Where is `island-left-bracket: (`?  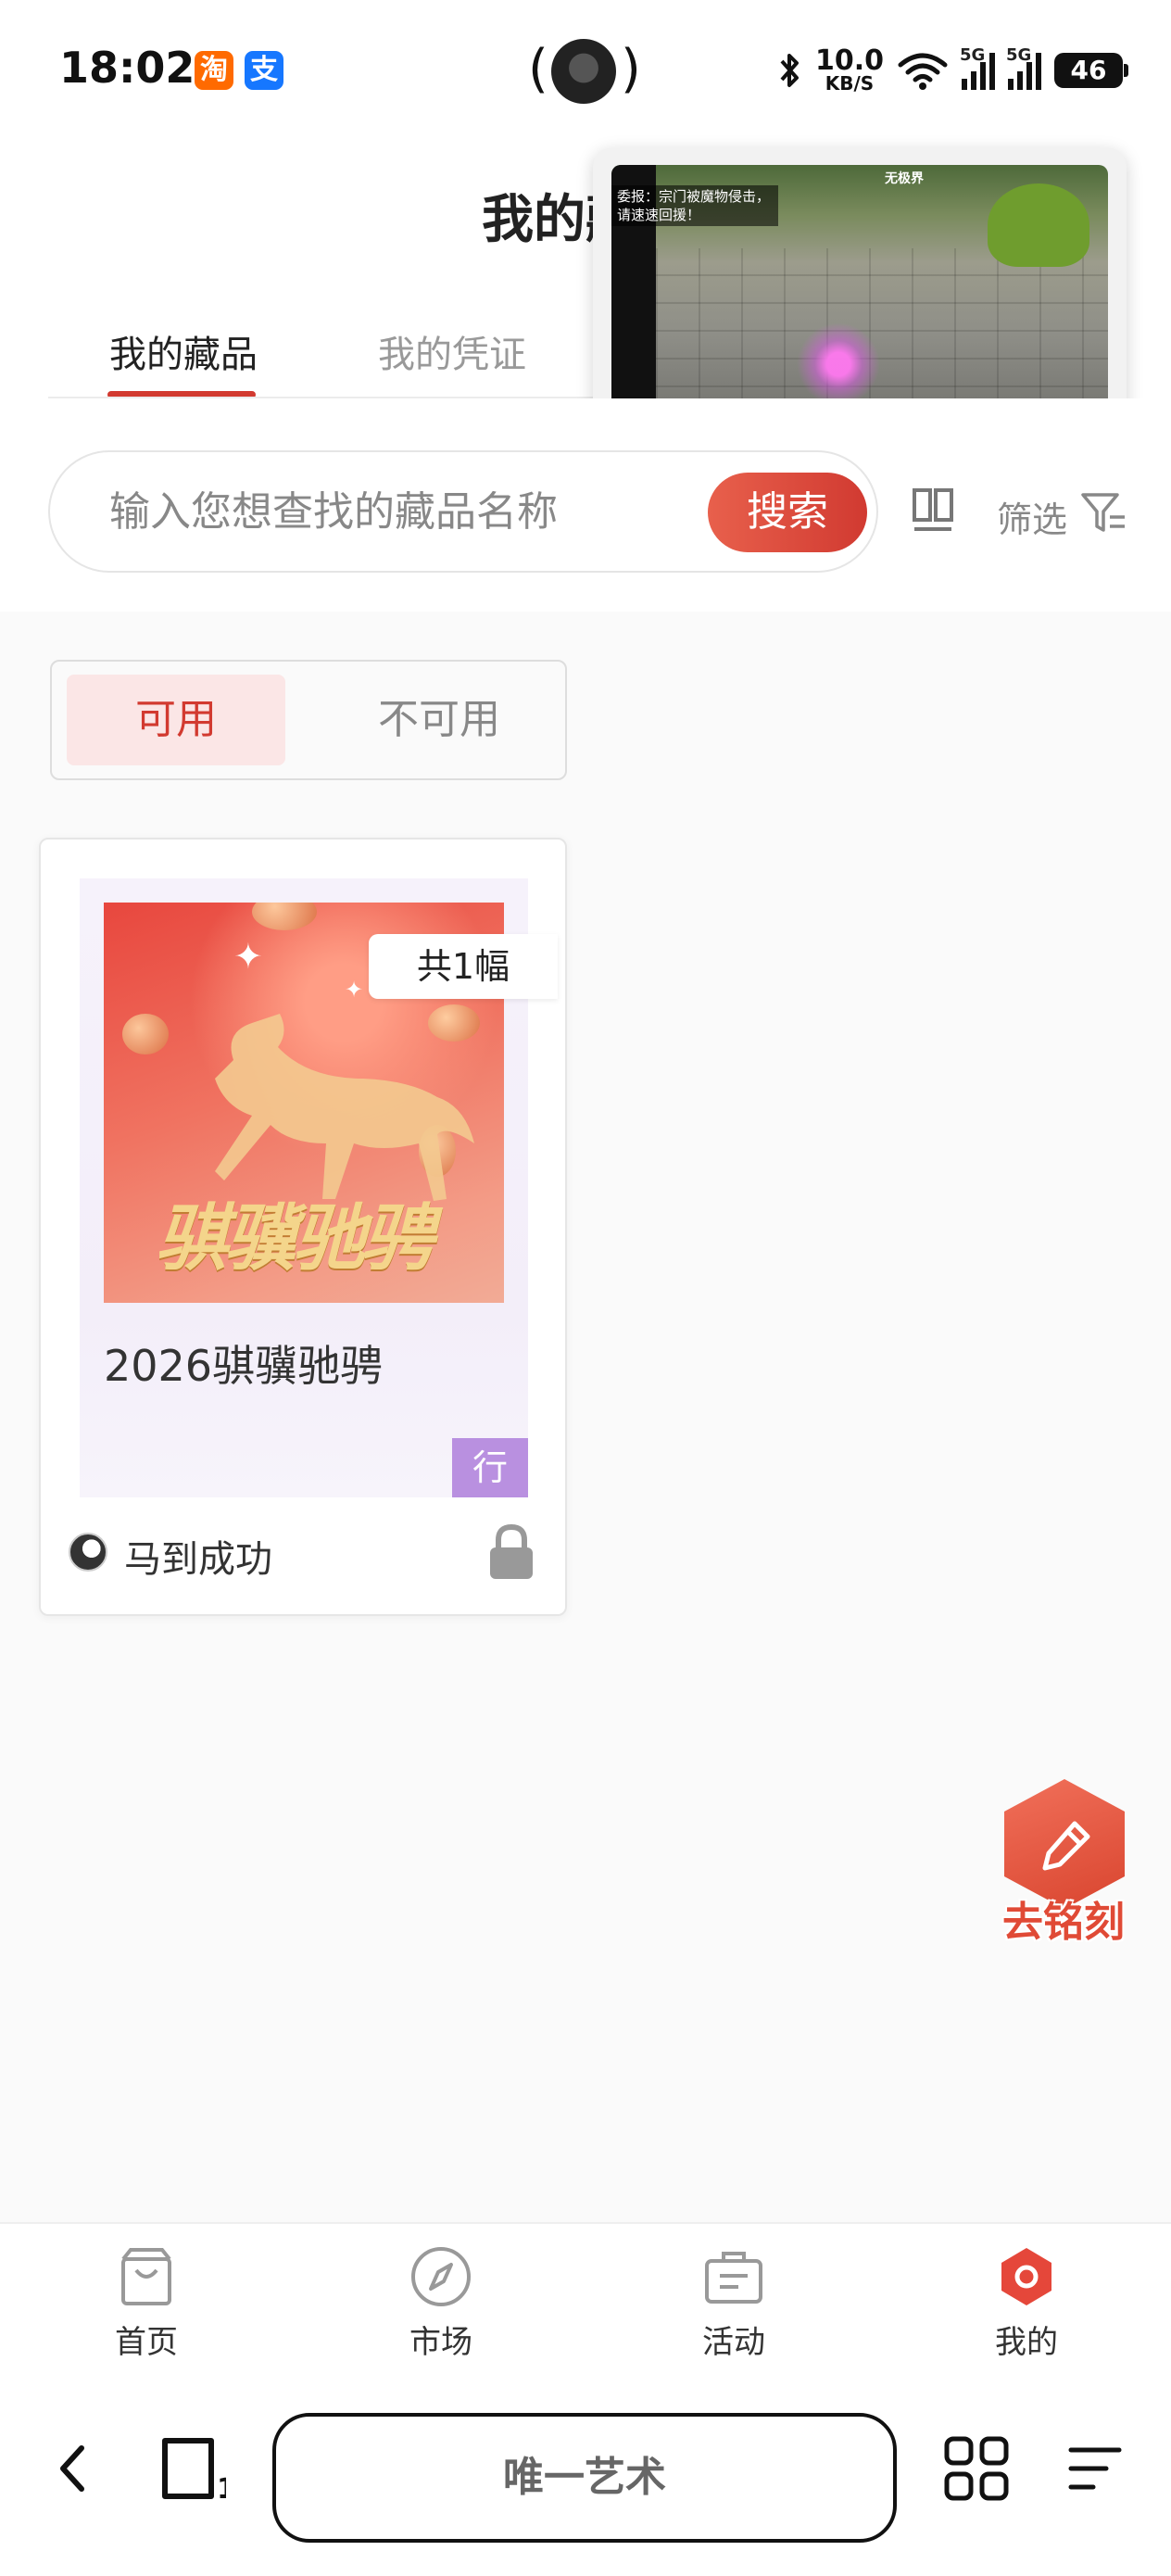 island-left-bracket: ( is located at coordinates (538, 69).